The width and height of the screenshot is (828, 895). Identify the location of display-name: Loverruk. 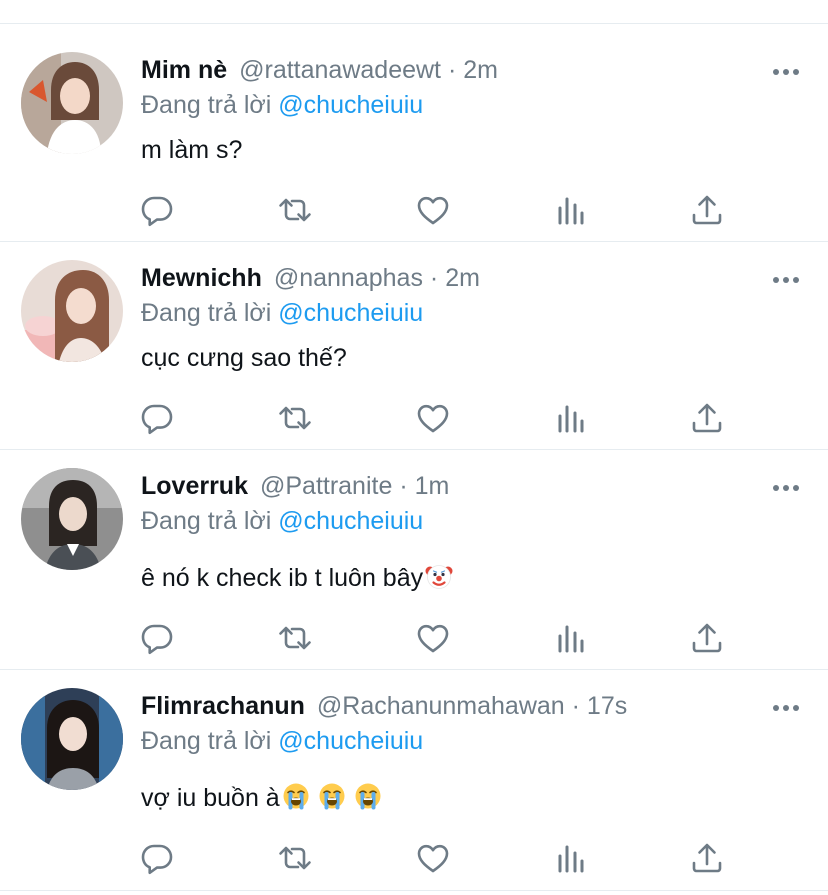
(194, 486).